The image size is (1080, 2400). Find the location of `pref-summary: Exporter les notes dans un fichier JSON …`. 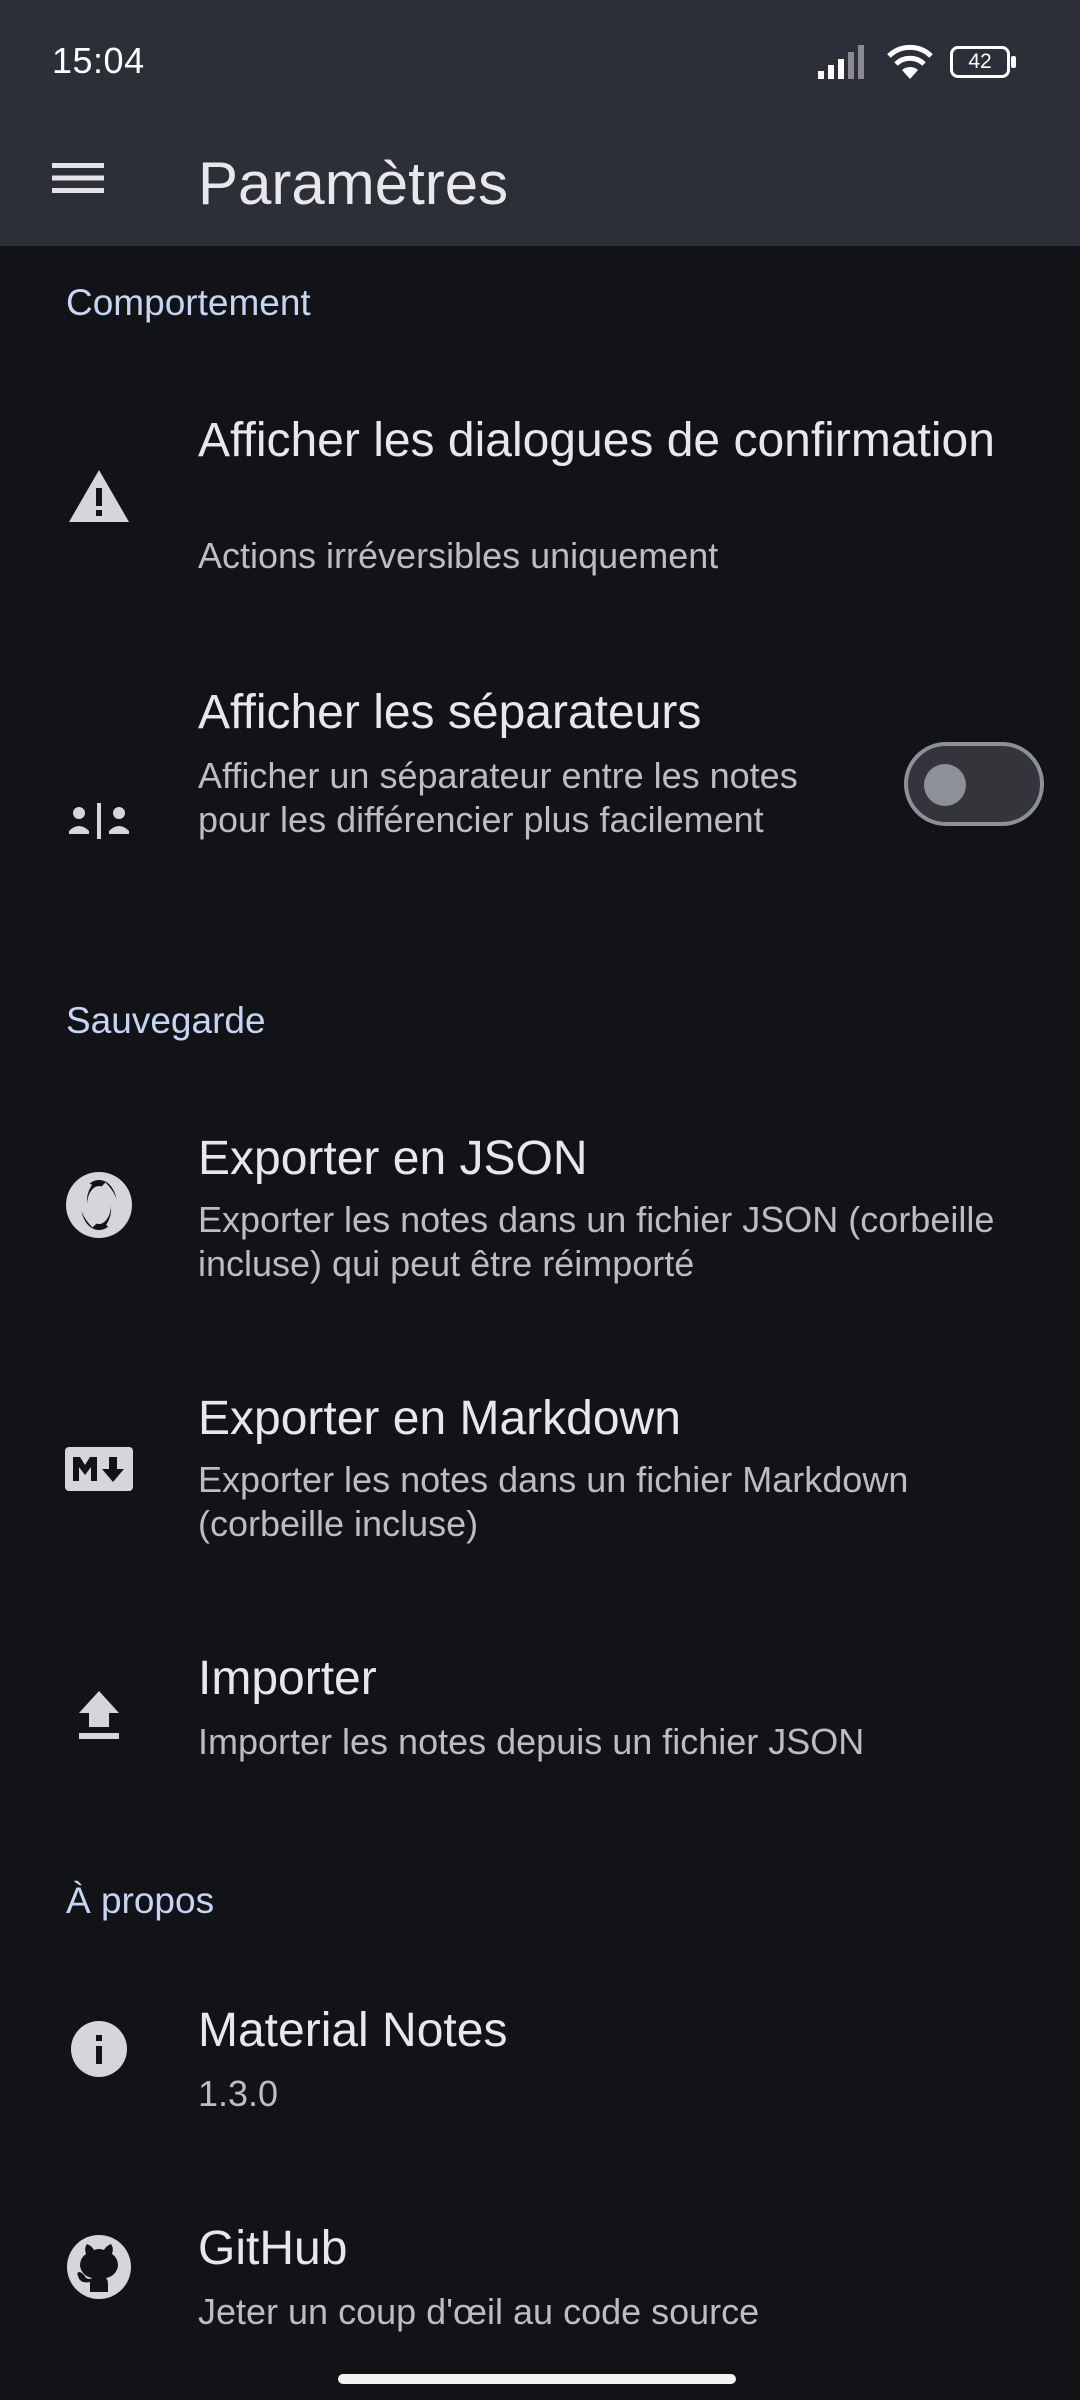

pref-summary: Exporter les notes dans un fichier JSON … is located at coordinates (596, 1241).